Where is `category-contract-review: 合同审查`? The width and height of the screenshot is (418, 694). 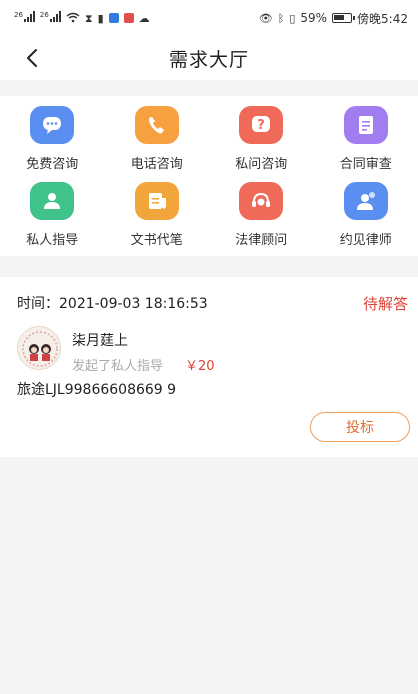
category-contract-review: 合同审查 is located at coordinates (366, 142).